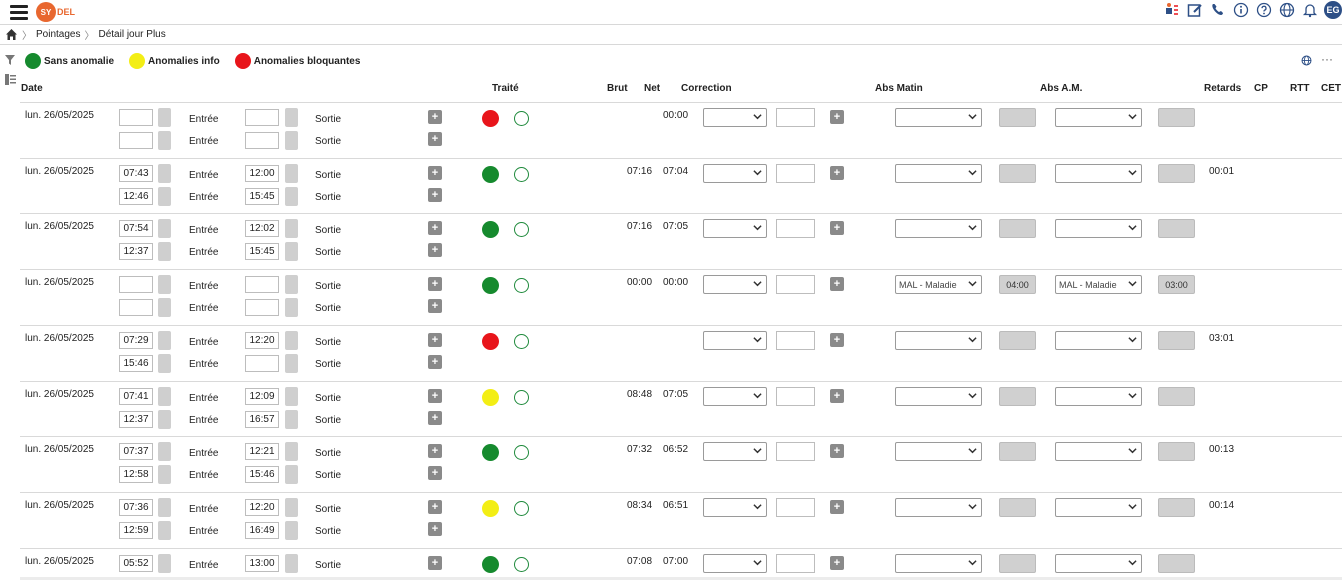 This screenshot has height=580, width=1342. What do you see at coordinates (136, 117) in the screenshot?
I see `in1-time-field` at bounding box center [136, 117].